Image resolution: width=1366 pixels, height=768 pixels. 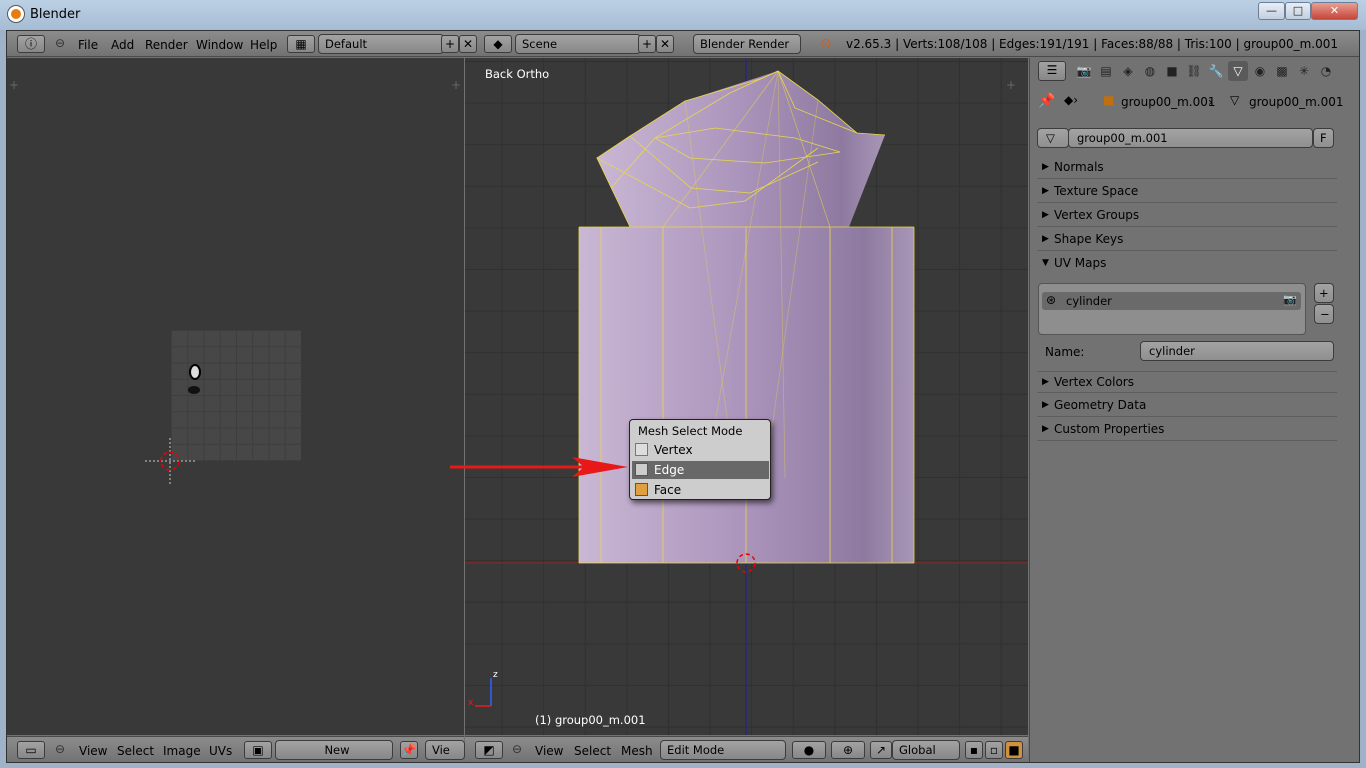 What do you see at coordinates (1271, 11) in the screenshot?
I see `minimize-button: —` at bounding box center [1271, 11].